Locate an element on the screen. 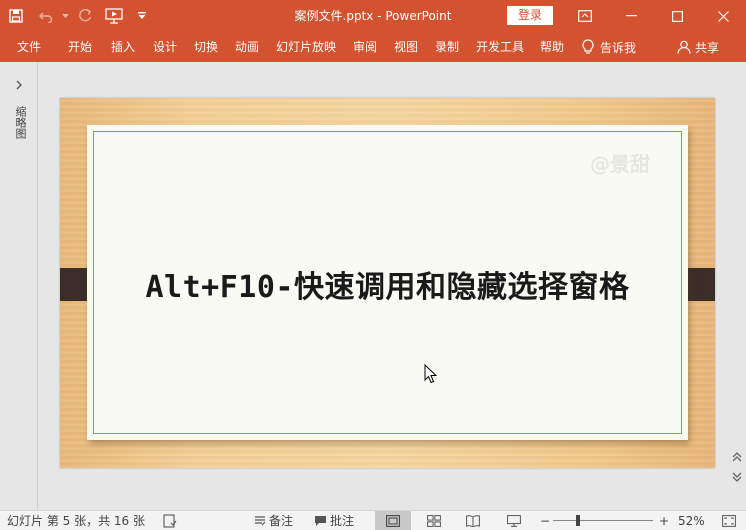 The image size is (746, 530). zoom-in-button: + is located at coordinates (664, 520).